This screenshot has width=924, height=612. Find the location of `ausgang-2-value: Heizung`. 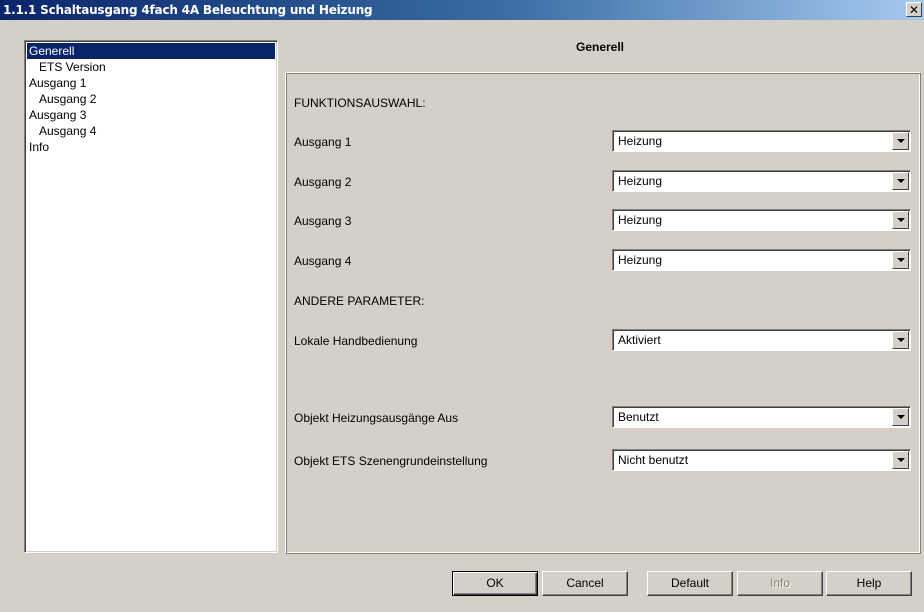

ausgang-2-value: Heizung is located at coordinates (640, 181).